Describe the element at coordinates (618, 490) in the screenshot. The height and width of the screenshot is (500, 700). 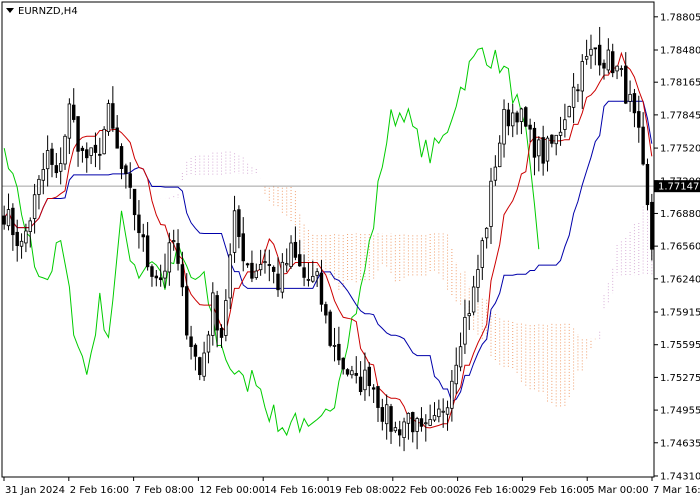
I see `x-tick-label: 5 Mar 00:00` at that location.